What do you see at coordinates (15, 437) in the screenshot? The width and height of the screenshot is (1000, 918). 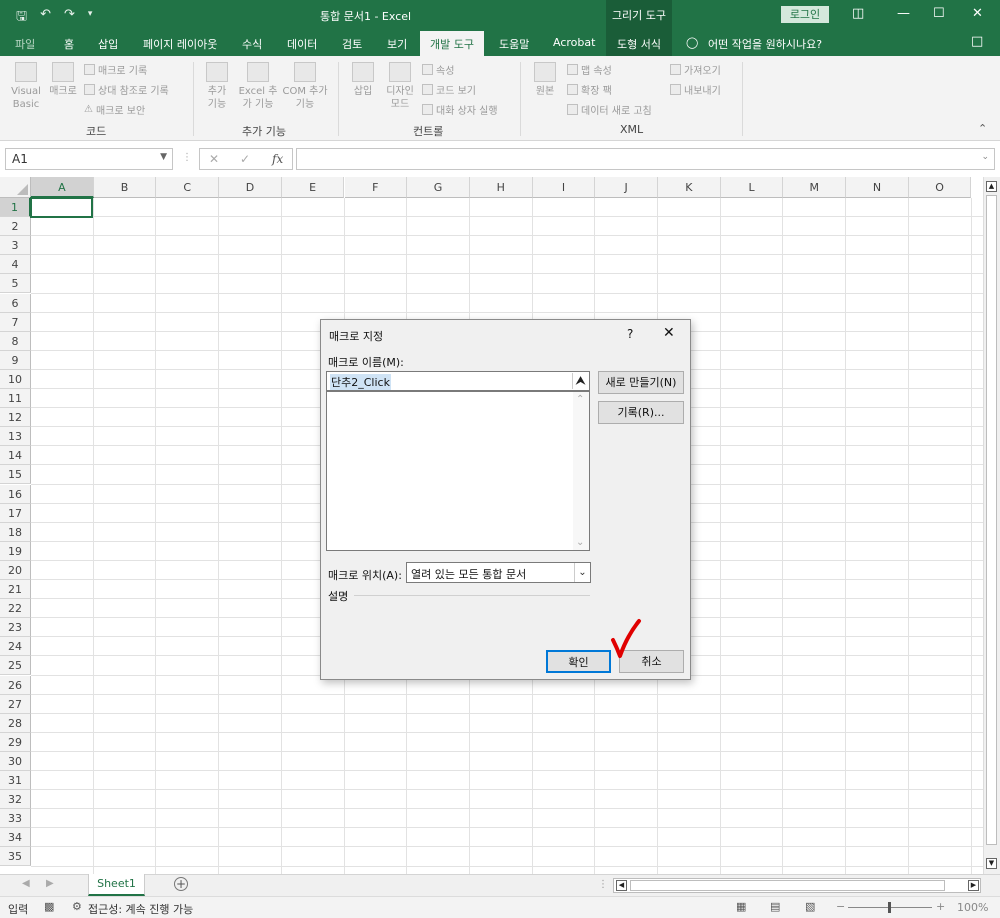 I see `row-header-13: 13` at bounding box center [15, 437].